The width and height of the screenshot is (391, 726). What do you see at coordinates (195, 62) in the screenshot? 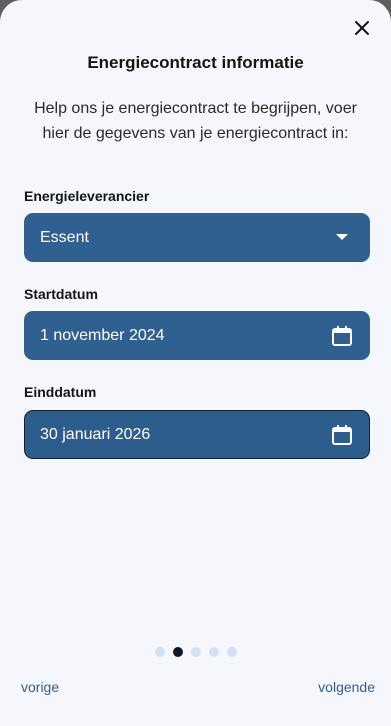
I see `sheet-title: Energiecontract informatie` at bounding box center [195, 62].